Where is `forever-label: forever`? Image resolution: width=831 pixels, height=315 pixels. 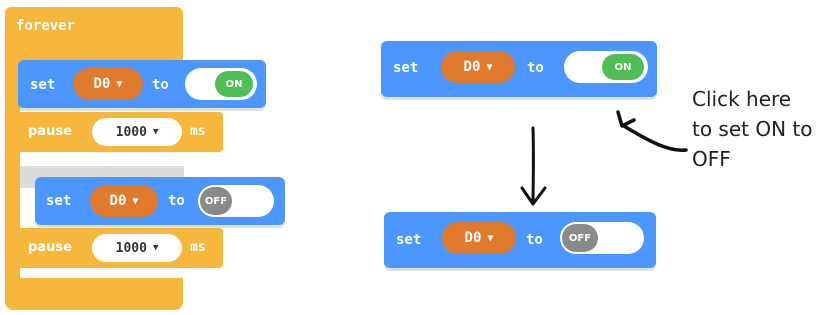 forever-label: forever is located at coordinates (46, 26).